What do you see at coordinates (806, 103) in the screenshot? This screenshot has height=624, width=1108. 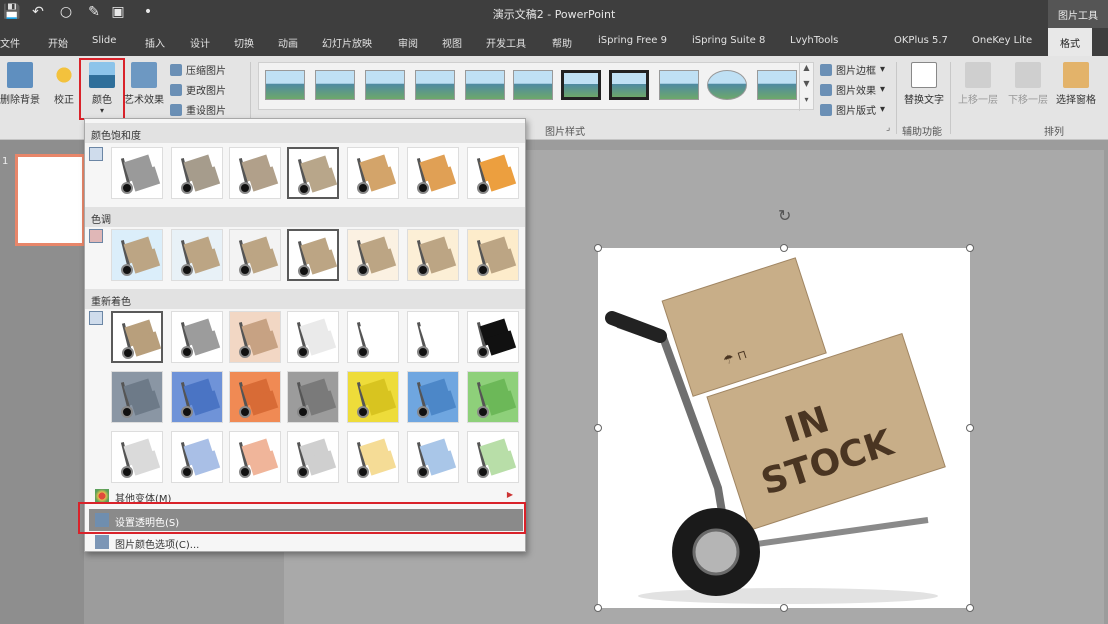 I see `gallery-more-icon: ▾` at bounding box center [806, 103].